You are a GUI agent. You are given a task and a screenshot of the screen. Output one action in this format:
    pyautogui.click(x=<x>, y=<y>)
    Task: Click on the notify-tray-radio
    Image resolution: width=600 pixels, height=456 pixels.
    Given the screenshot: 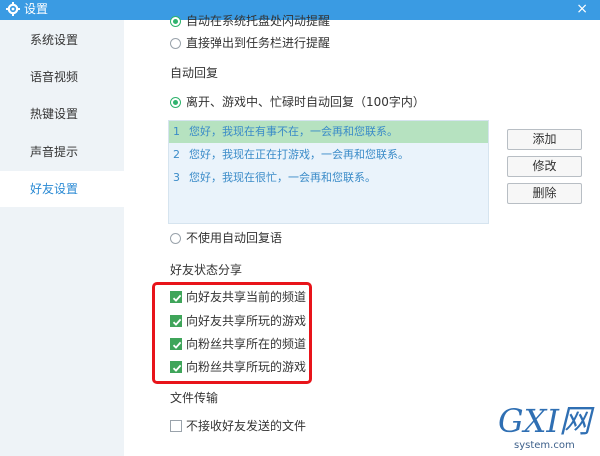 What is the action you would take?
    pyautogui.click(x=175, y=21)
    